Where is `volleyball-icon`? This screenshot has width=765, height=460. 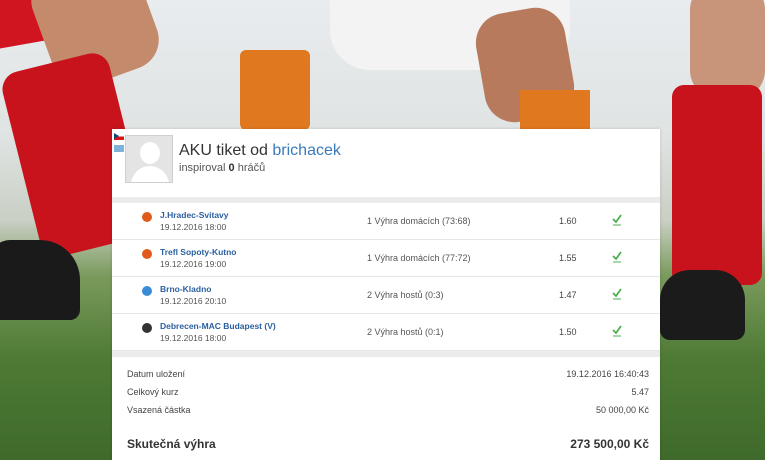
volleyball-icon is located at coordinates (147, 291).